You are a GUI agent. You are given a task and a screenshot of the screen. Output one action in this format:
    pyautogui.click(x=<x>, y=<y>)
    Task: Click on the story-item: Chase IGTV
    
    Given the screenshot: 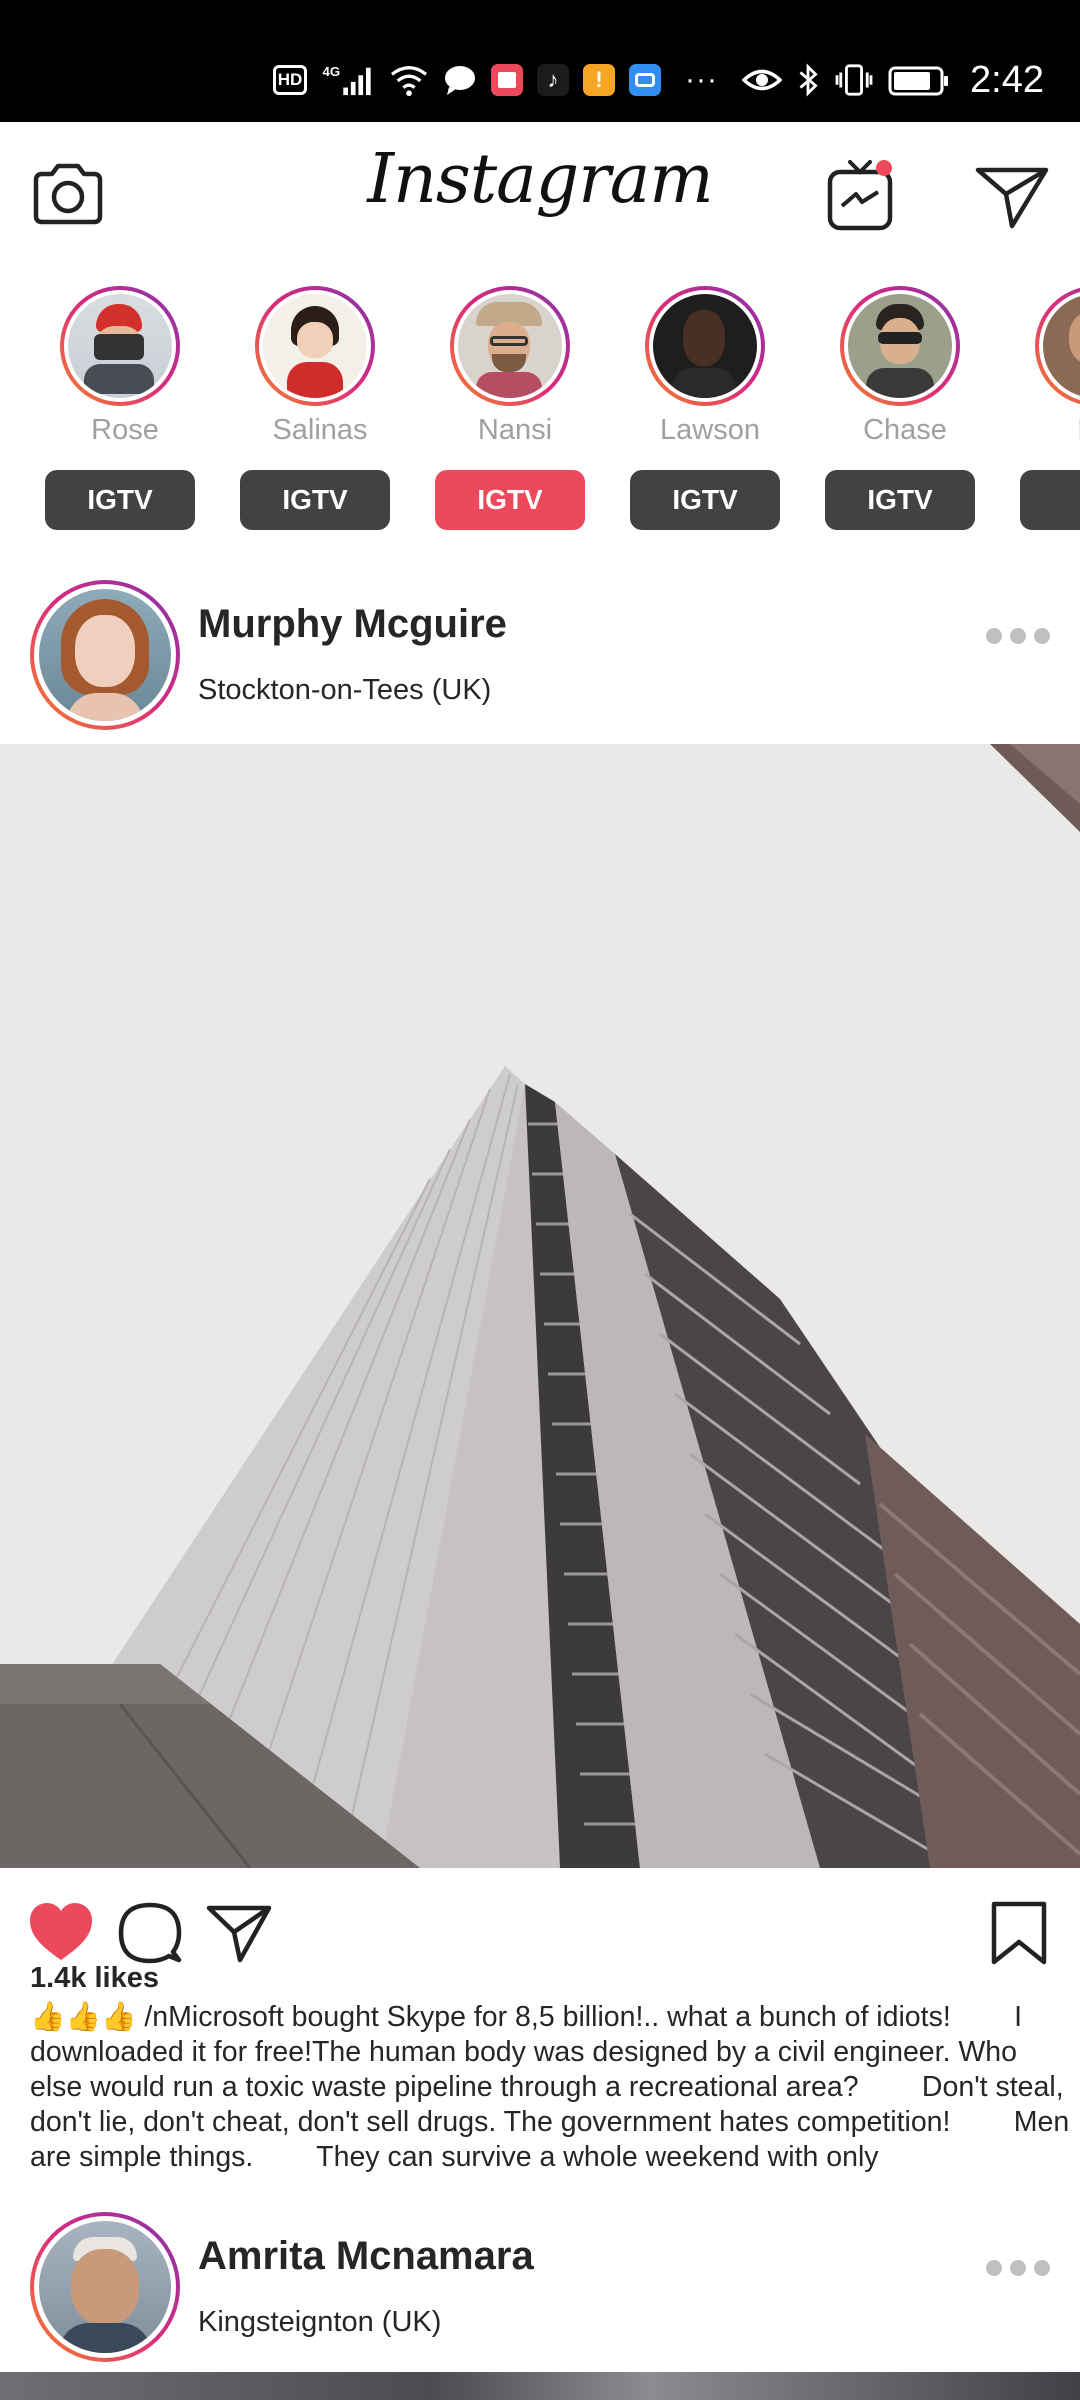 What is the action you would take?
    pyautogui.click(x=900, y=408)
    